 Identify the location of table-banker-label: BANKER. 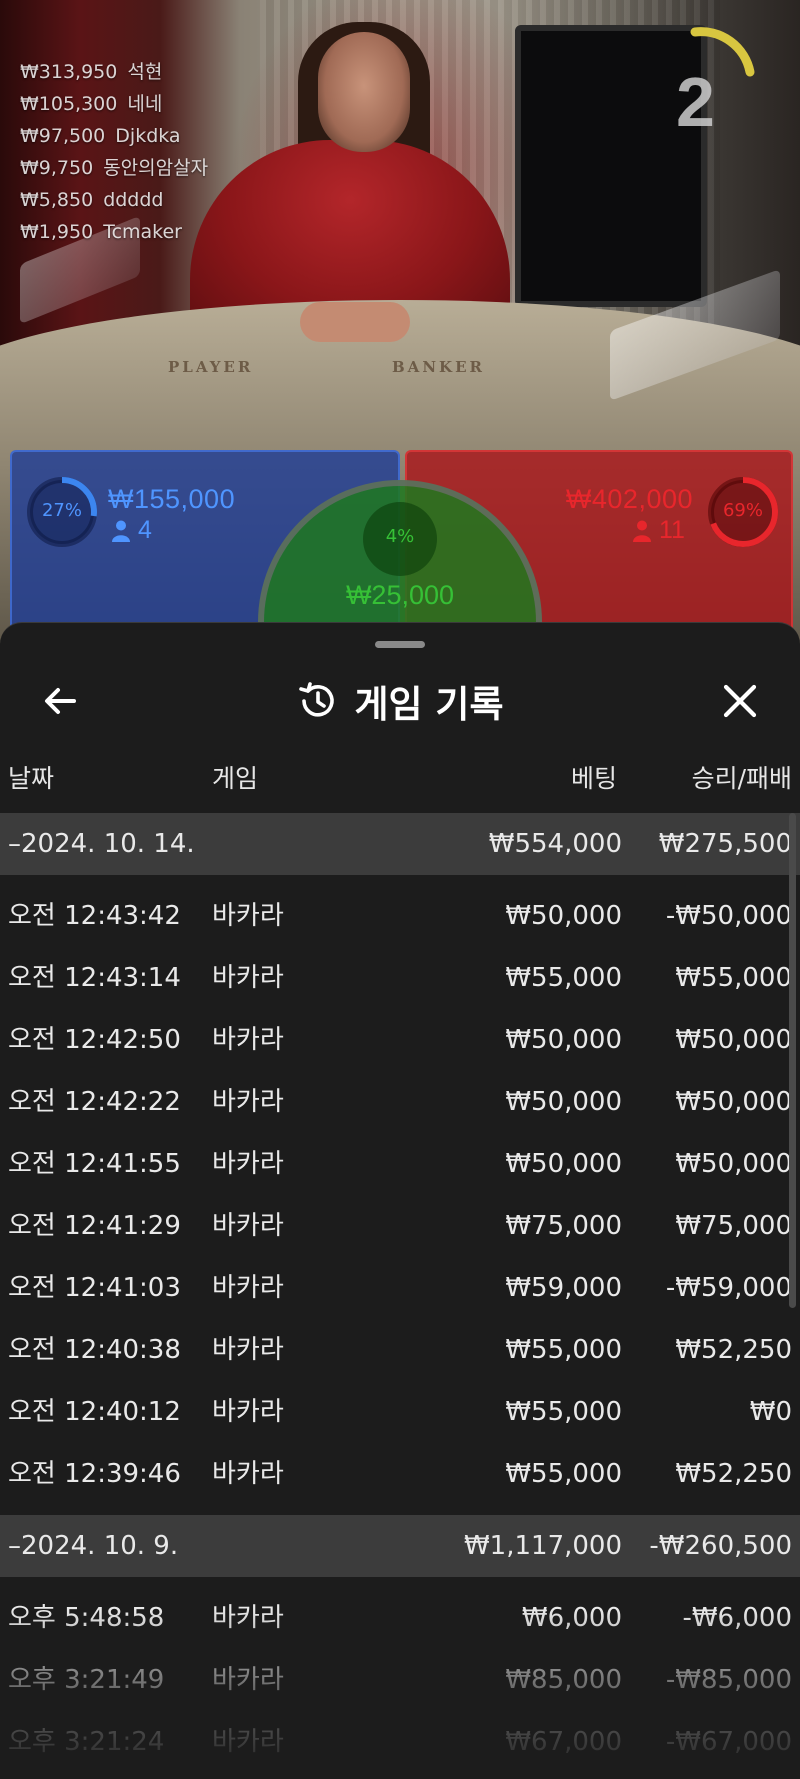
(438, 367).